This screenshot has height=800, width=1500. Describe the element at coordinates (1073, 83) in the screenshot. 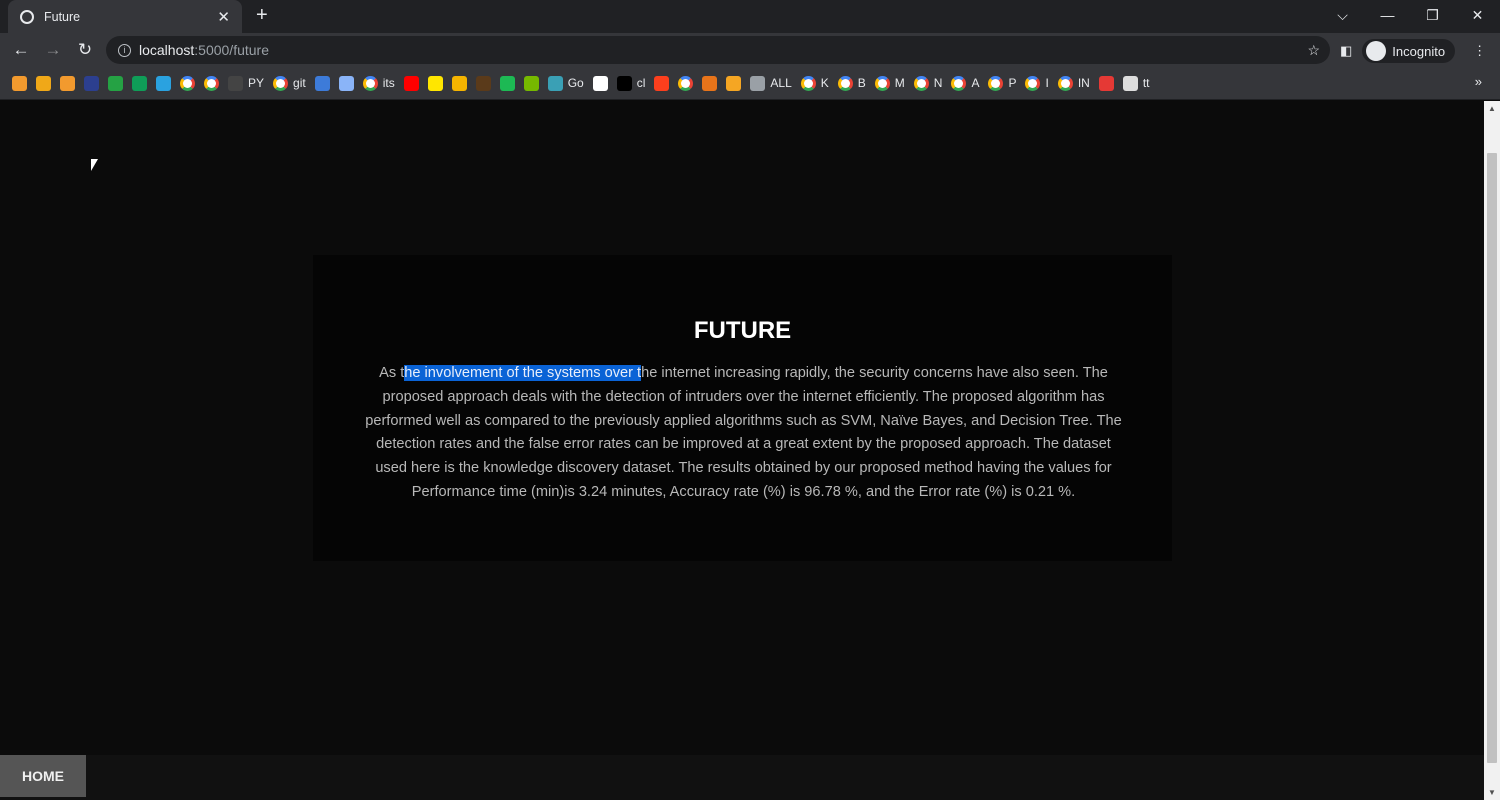

I see `bookmark-item: IN` at that location.